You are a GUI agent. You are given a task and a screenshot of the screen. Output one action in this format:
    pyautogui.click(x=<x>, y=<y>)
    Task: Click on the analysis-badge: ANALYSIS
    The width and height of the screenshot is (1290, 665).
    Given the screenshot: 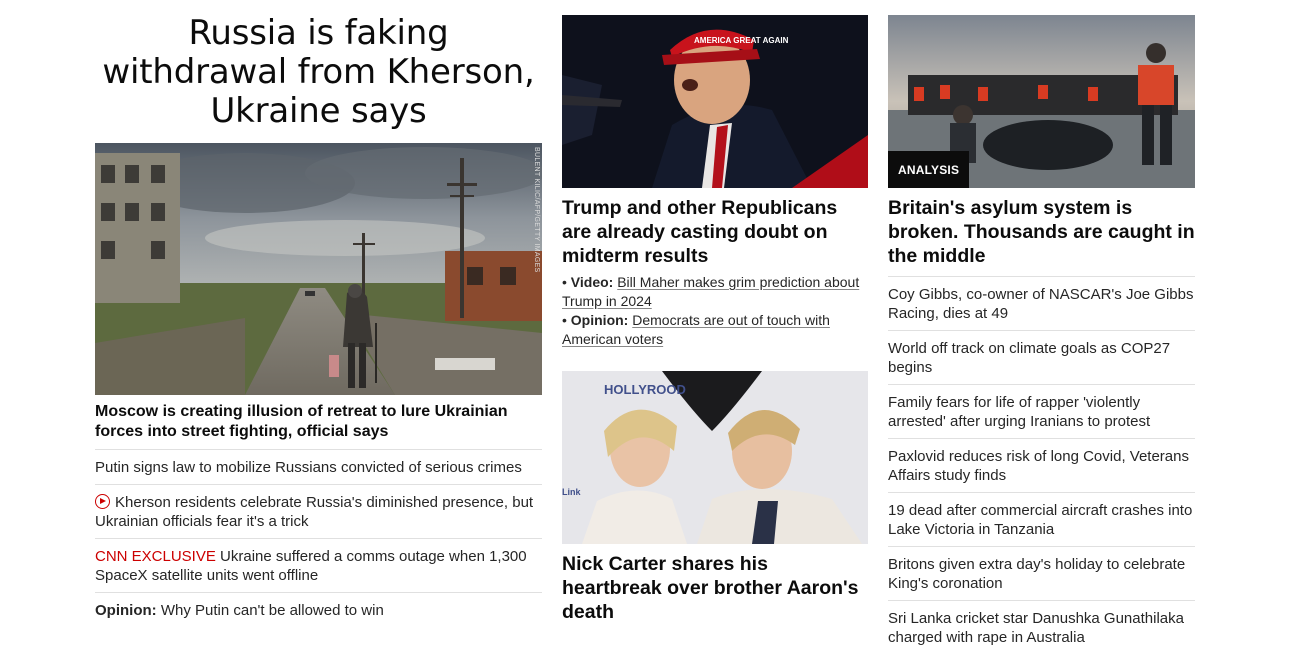 What is the action you would take?
    pyautogui.click(x=929, y=169)
    